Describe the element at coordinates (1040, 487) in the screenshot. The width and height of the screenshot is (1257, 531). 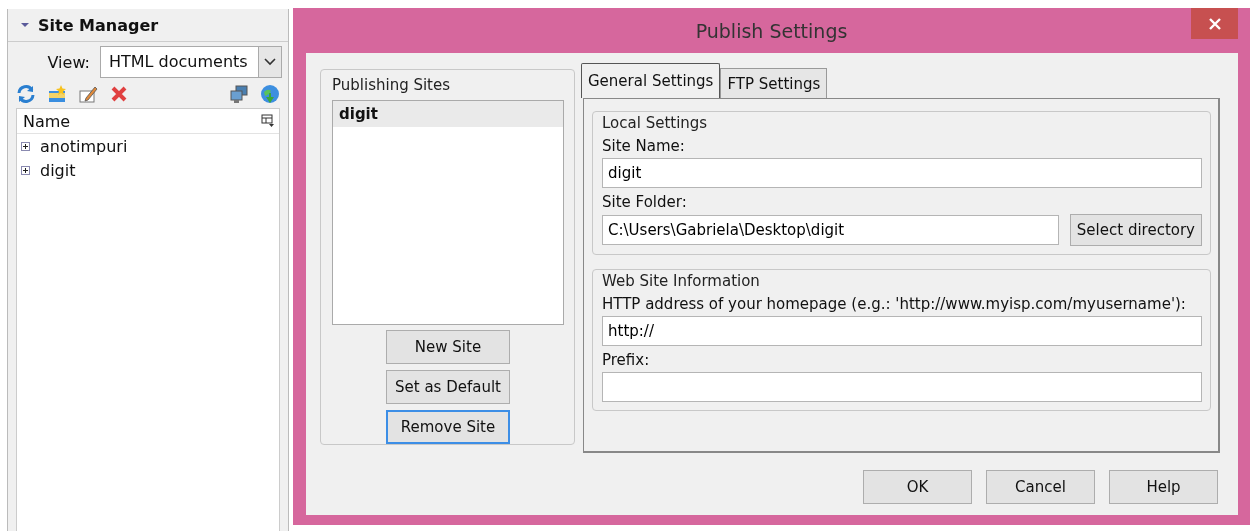
I see `button: Cancel` at that location.